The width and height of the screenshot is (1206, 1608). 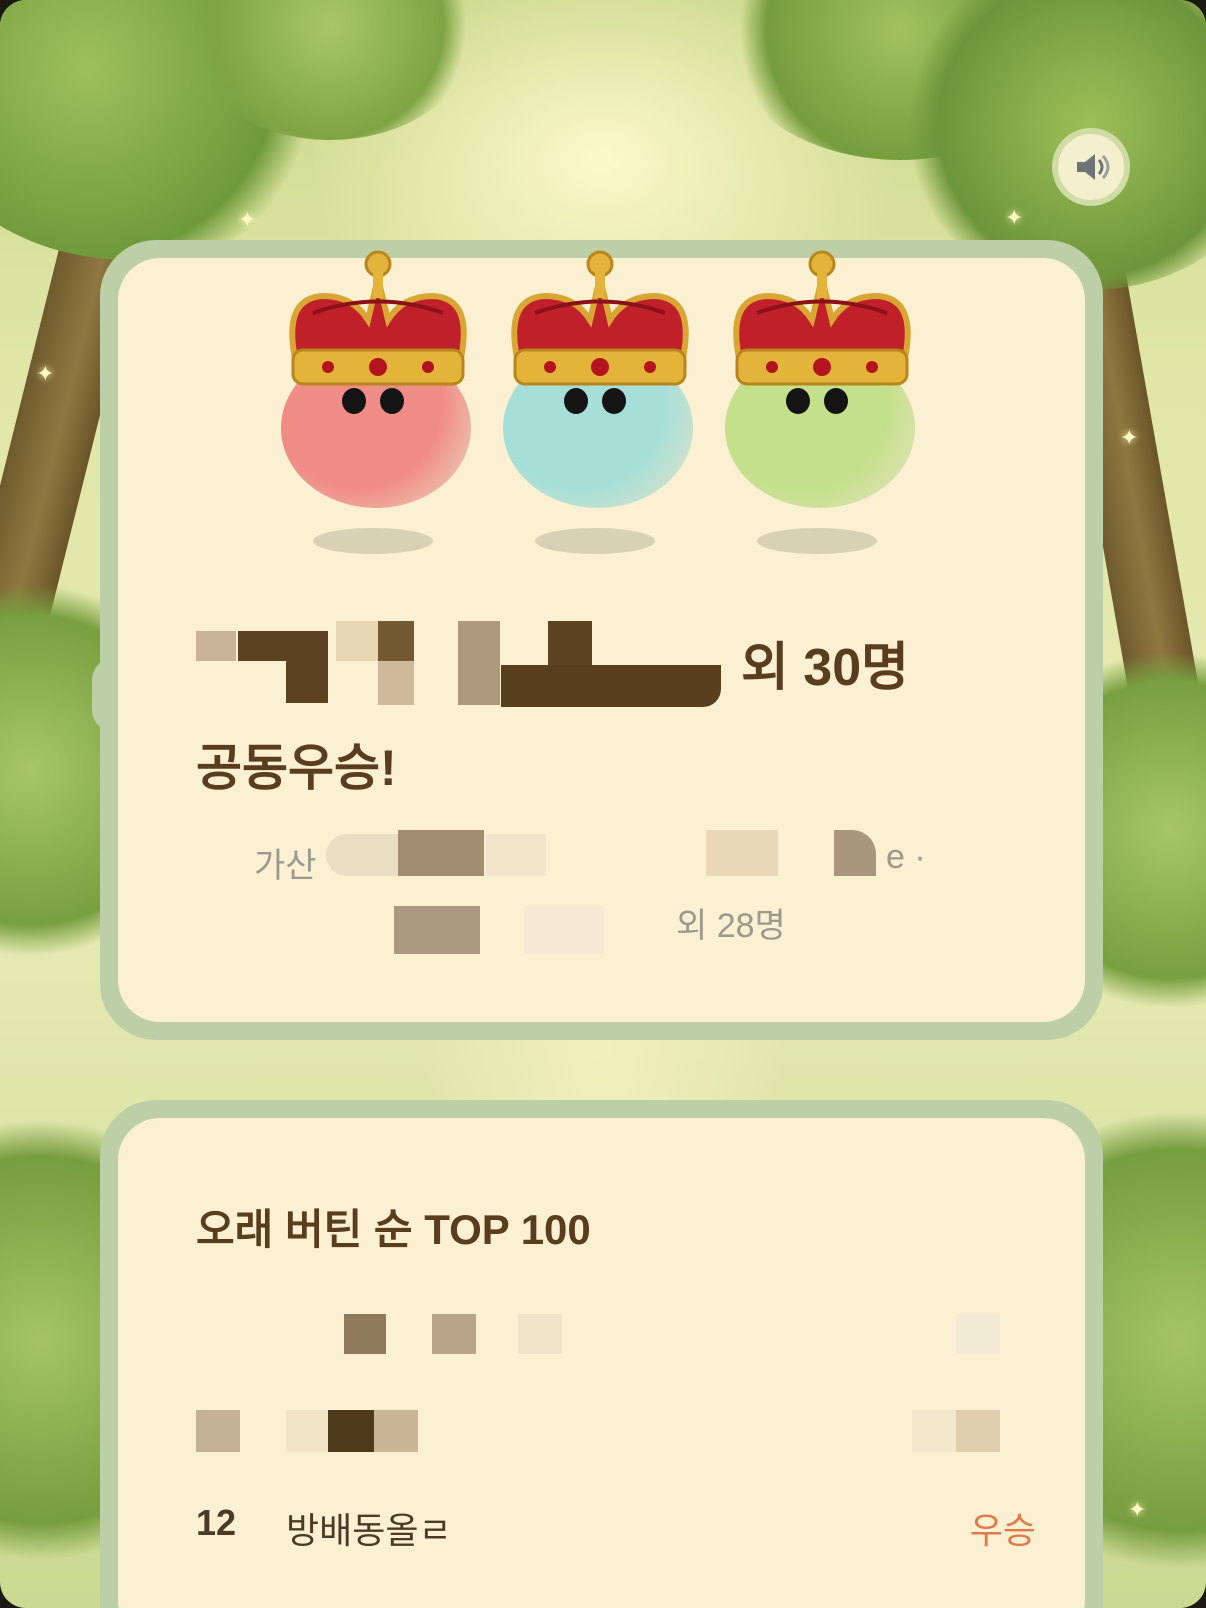 What do you see at coordinates (369, 1530) in the screenshot?
I see `rank-player-name: 방배동올ㄹ` at bounding box center [369, 1530].